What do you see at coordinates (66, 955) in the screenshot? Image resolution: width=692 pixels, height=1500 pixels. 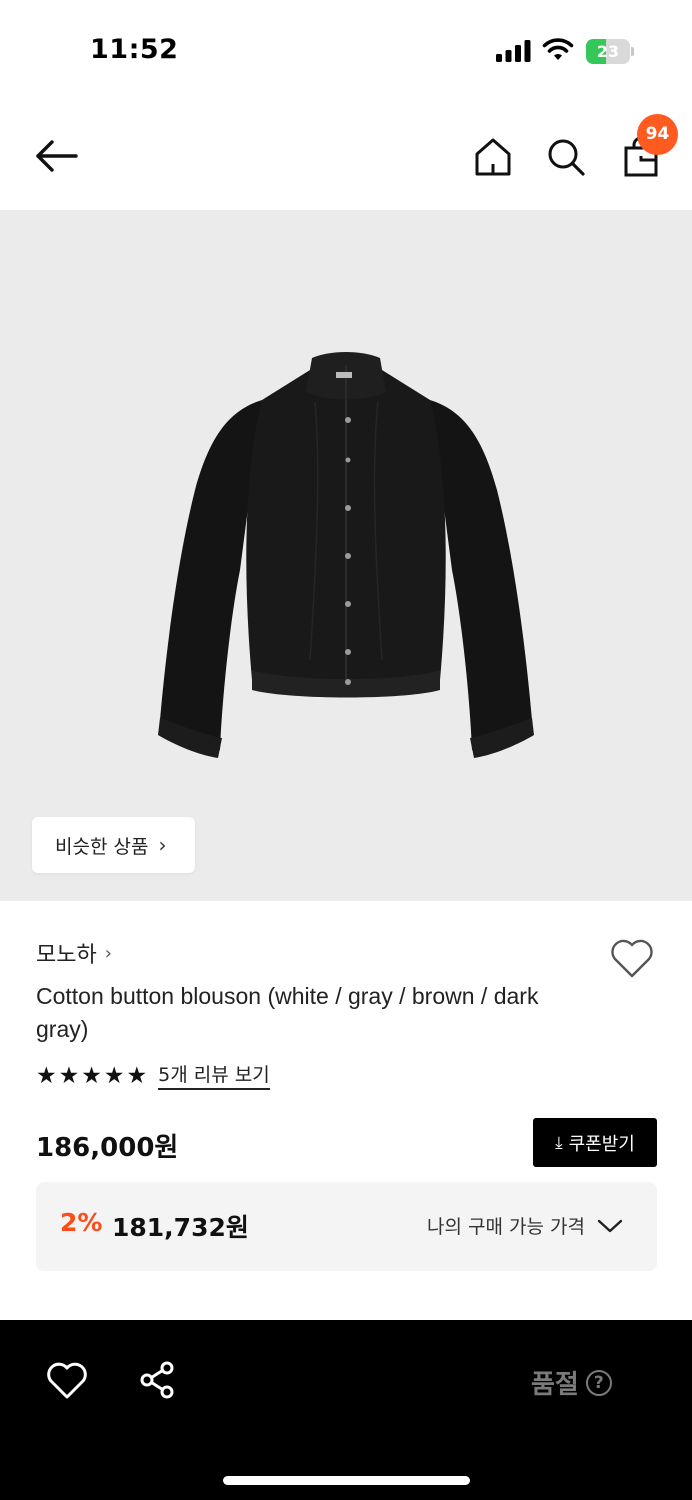 I see `brand-name: 모노하` at bounding box center [66, 955].